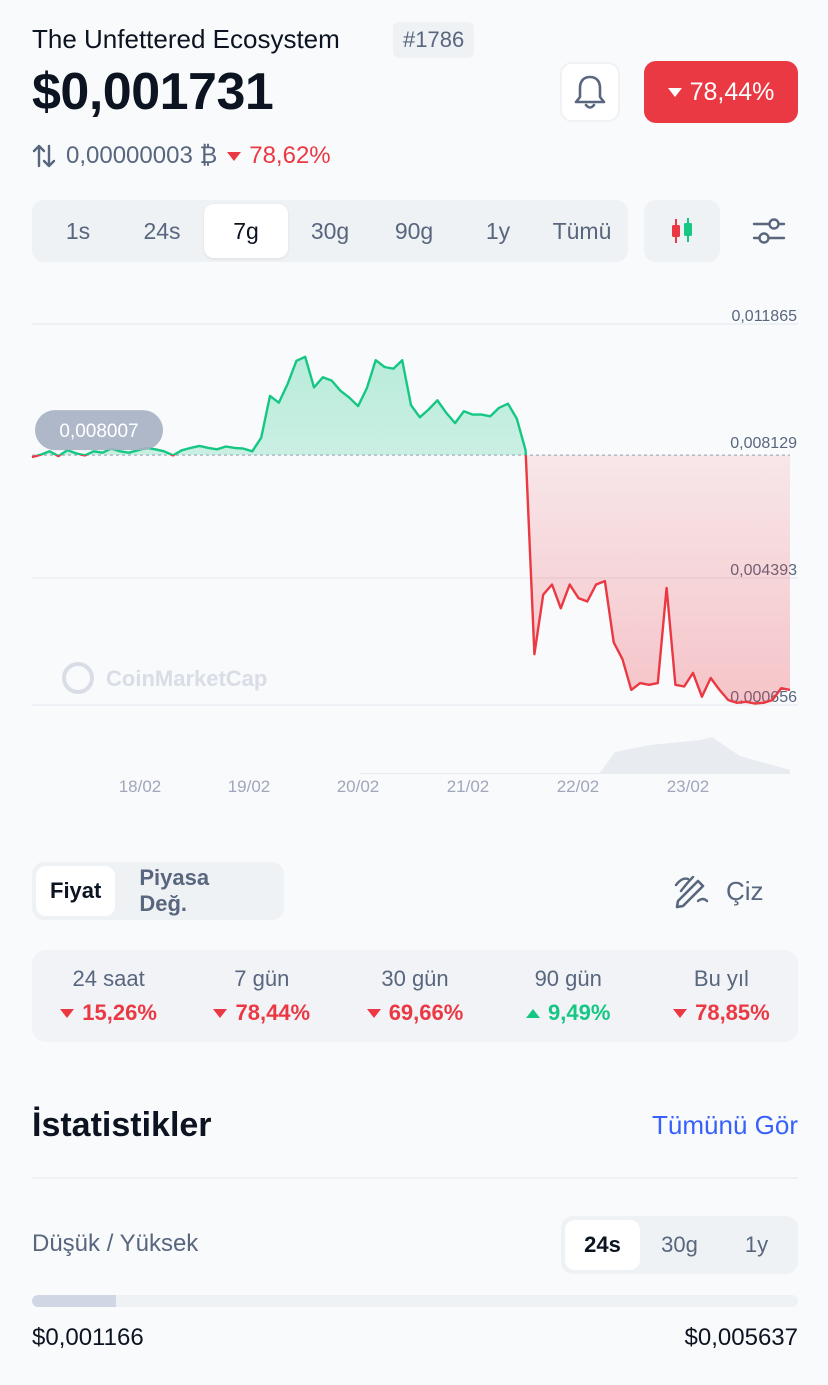 The height and width of the screenshot is (1385, 828). I want to click on low-high-tab: 30g, so click(679, 1245).